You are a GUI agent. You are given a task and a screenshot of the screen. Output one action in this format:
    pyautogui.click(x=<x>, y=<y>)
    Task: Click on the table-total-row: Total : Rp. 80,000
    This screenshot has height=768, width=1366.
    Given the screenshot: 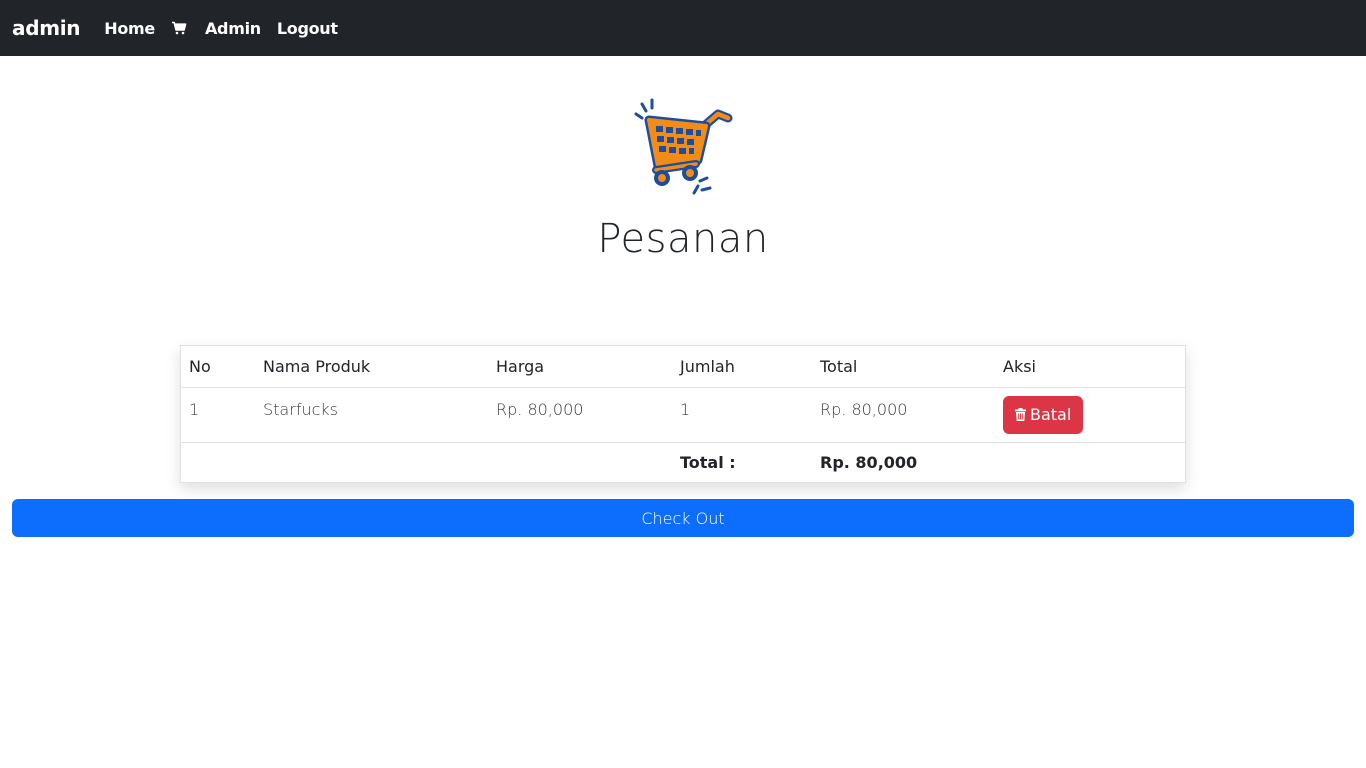 What is the action you would take?
    pyautogui.click(x=683, y=462)
    